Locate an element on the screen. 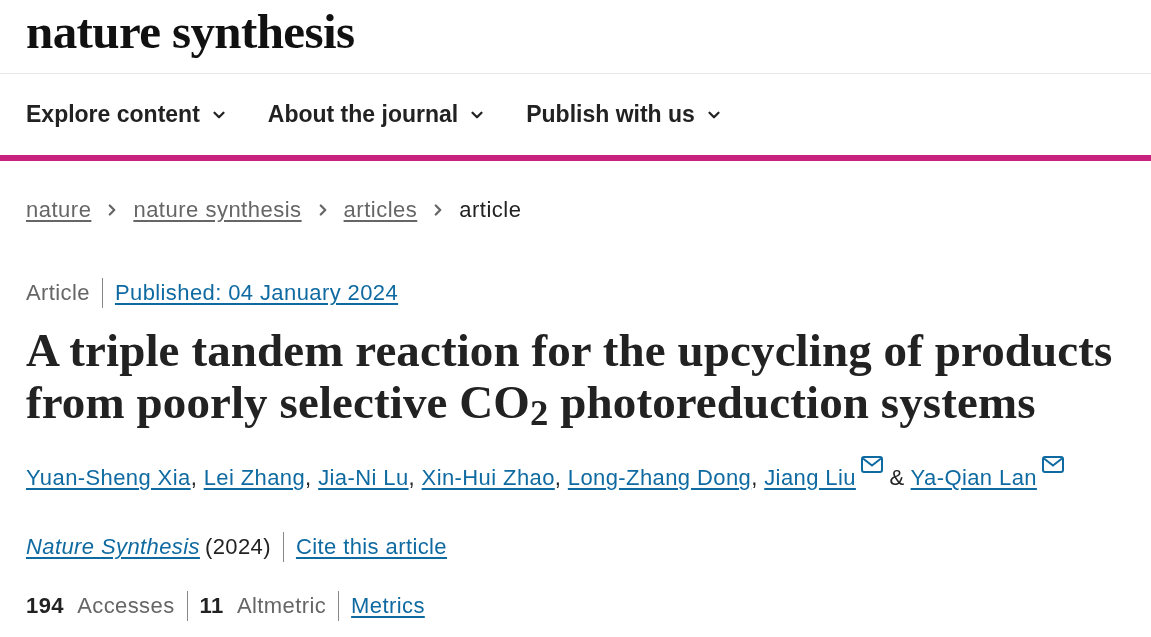 This screenshot has height=637, width=1151. cite-link: Cite this article is located at coordinates (371, 547).